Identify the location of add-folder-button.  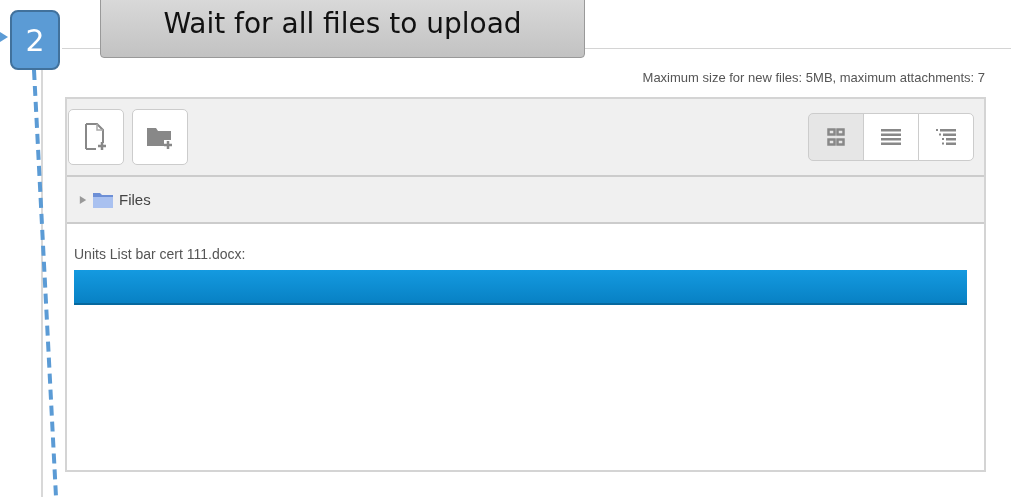
(160, 137).